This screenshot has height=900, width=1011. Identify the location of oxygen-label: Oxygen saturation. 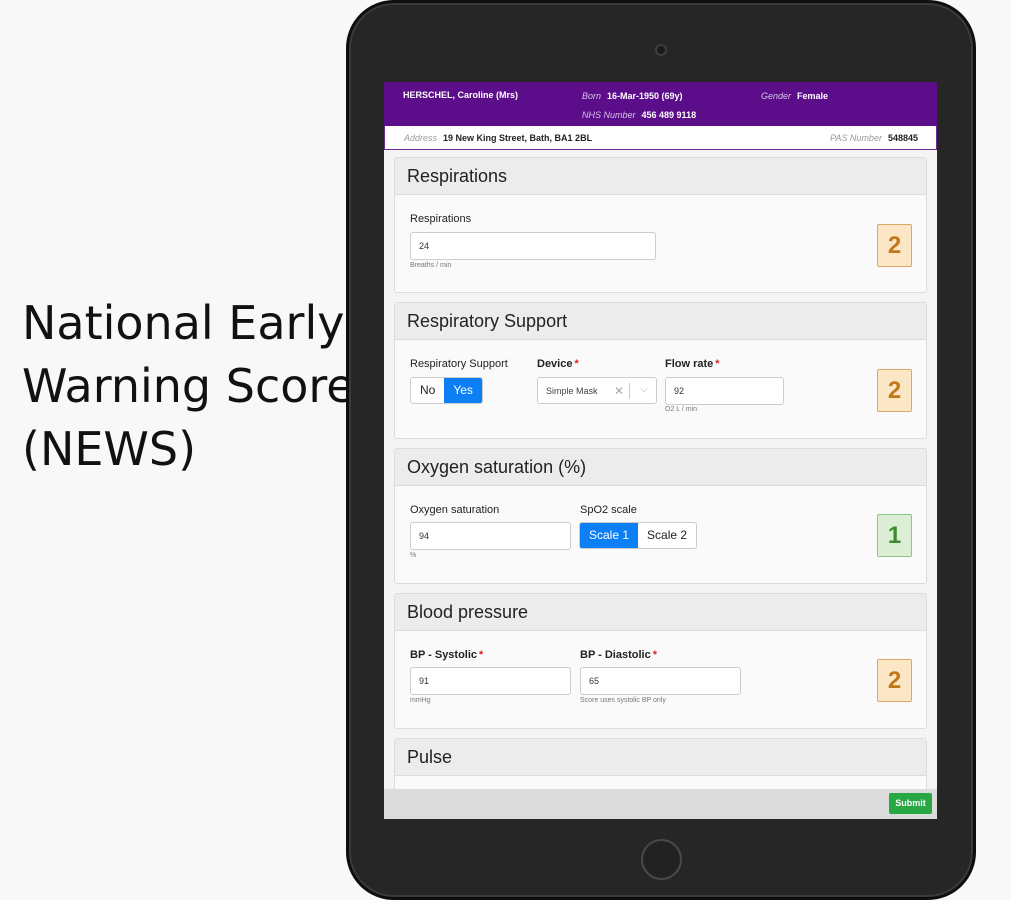
(455, 510).